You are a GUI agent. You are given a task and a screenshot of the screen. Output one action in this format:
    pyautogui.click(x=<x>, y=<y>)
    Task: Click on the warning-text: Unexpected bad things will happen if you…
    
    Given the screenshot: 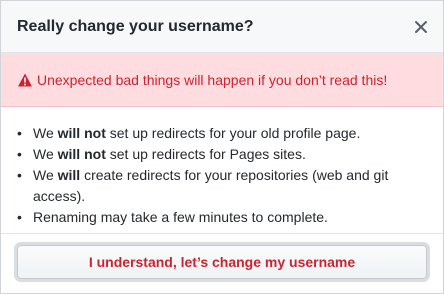 What is the action you would take?
    pyautogui.click(x=212, y=80)
    